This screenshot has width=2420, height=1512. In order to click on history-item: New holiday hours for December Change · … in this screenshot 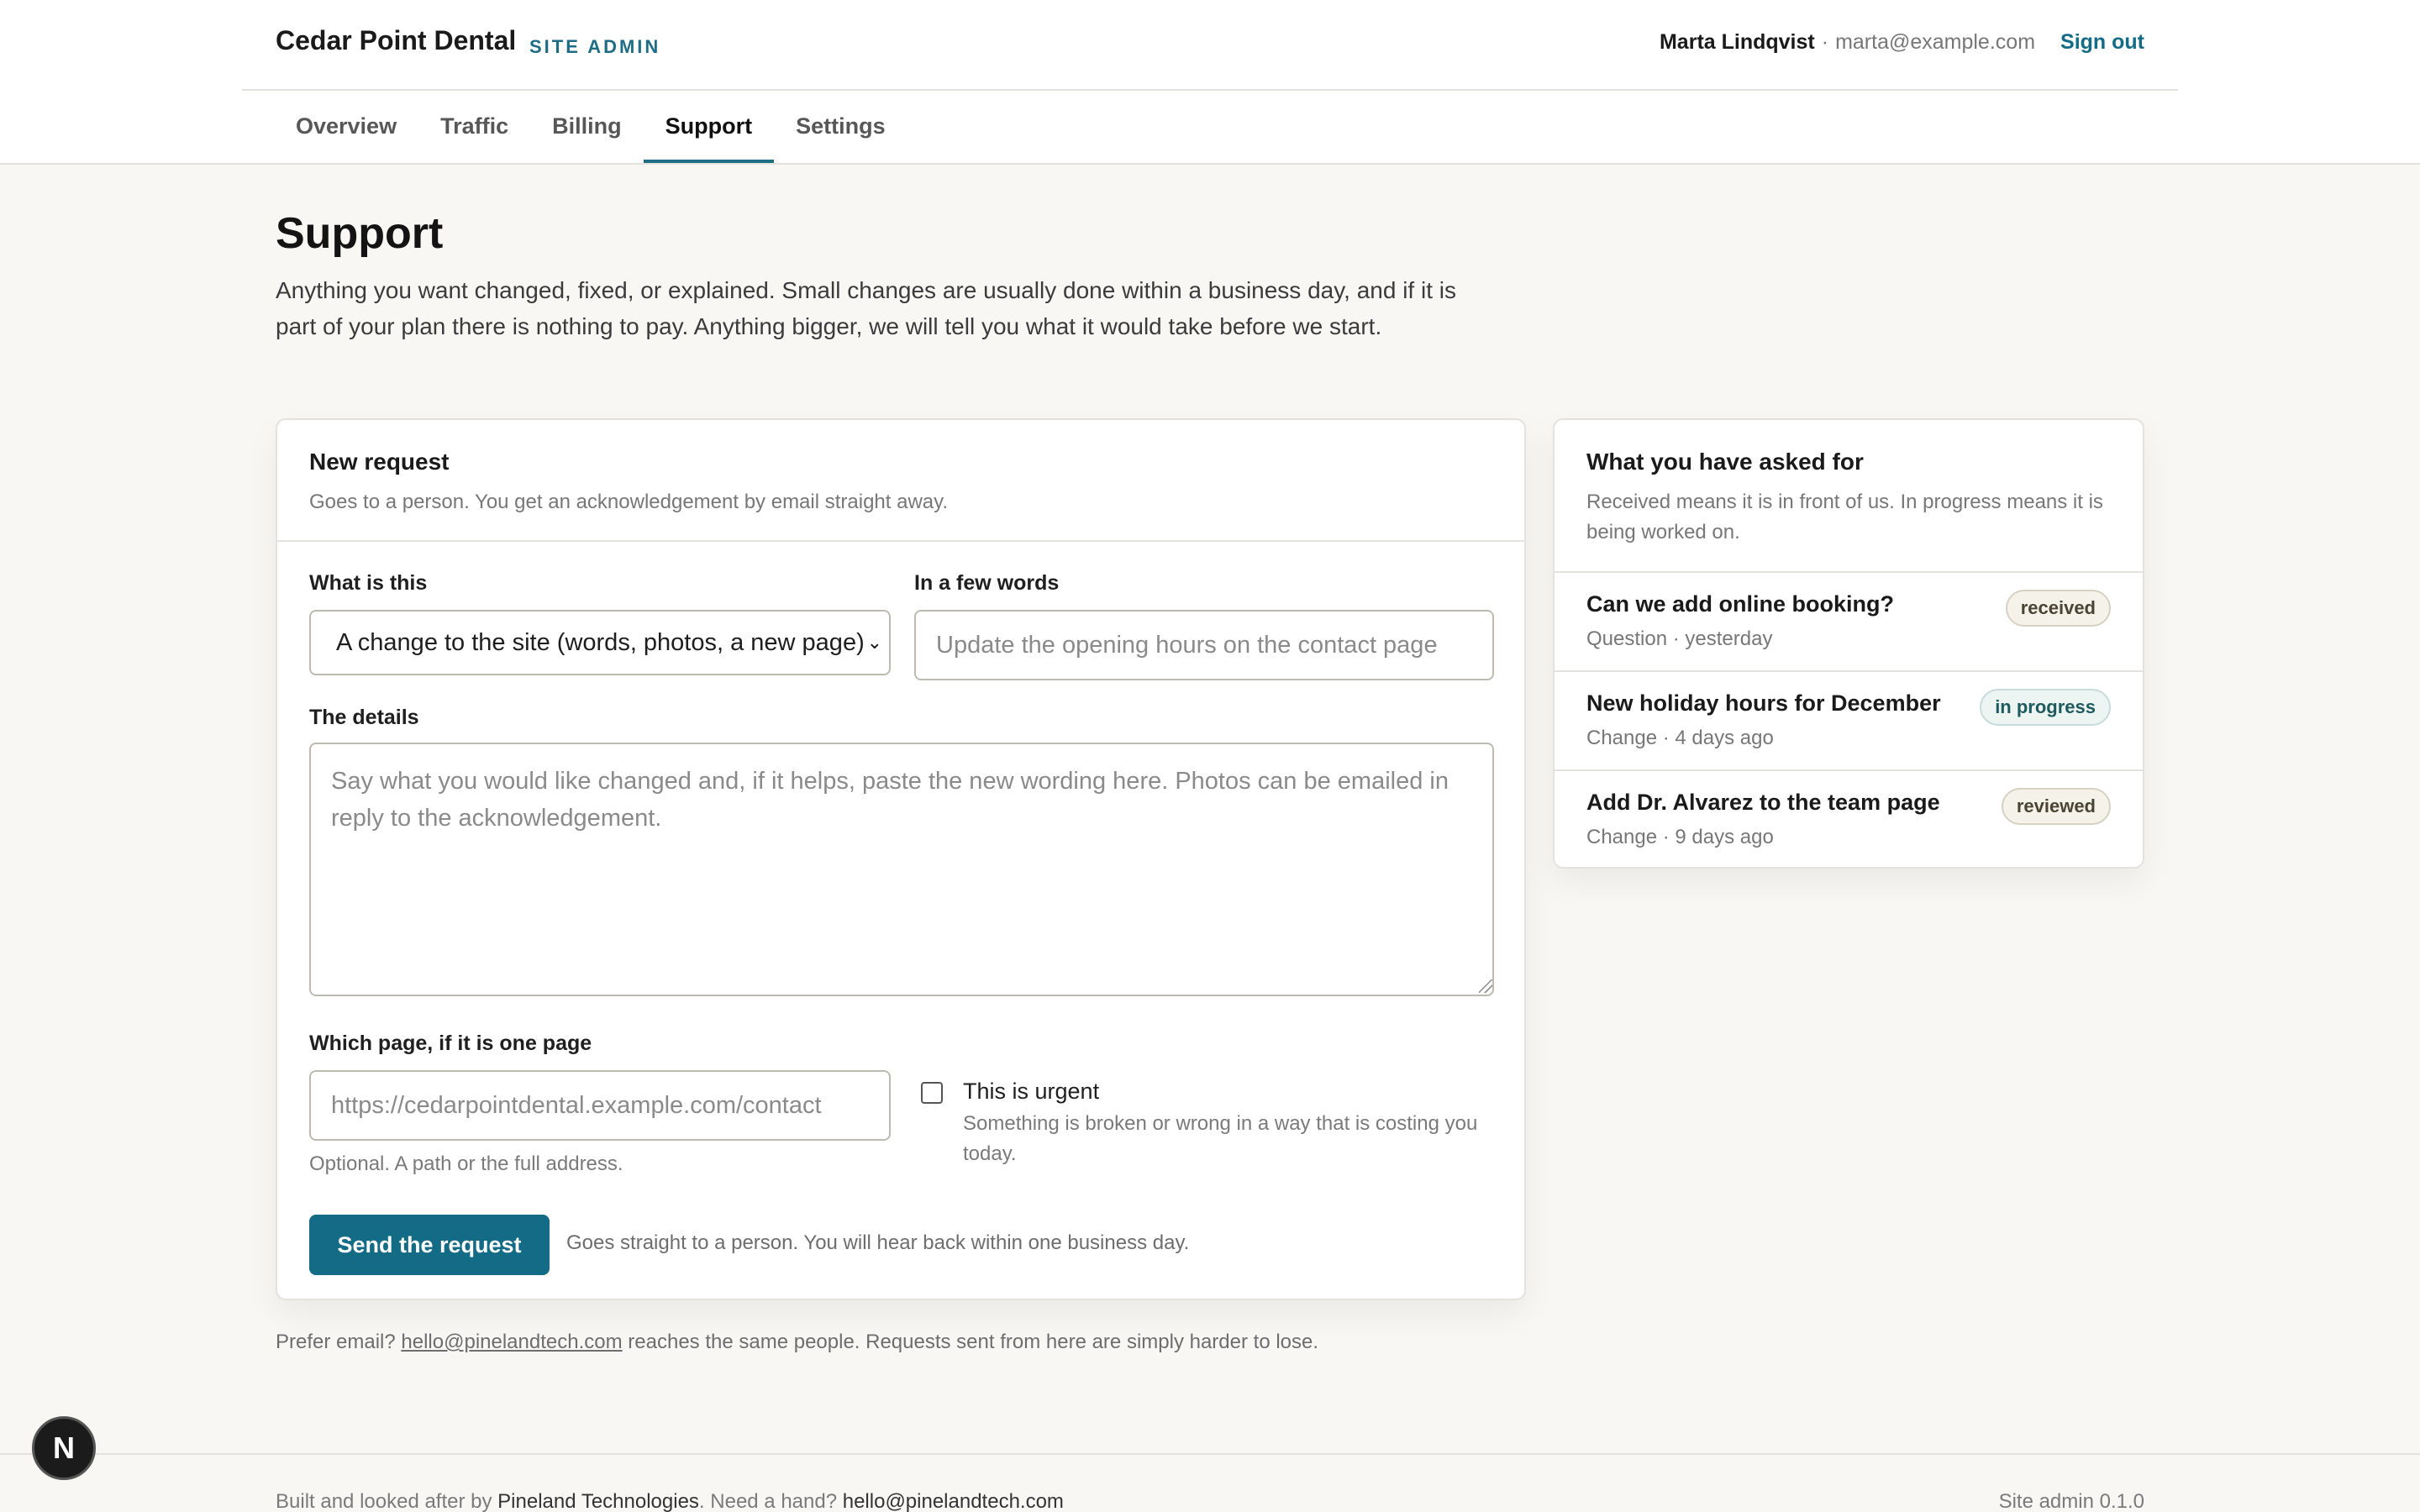, I will do `click(1849, 721)`.